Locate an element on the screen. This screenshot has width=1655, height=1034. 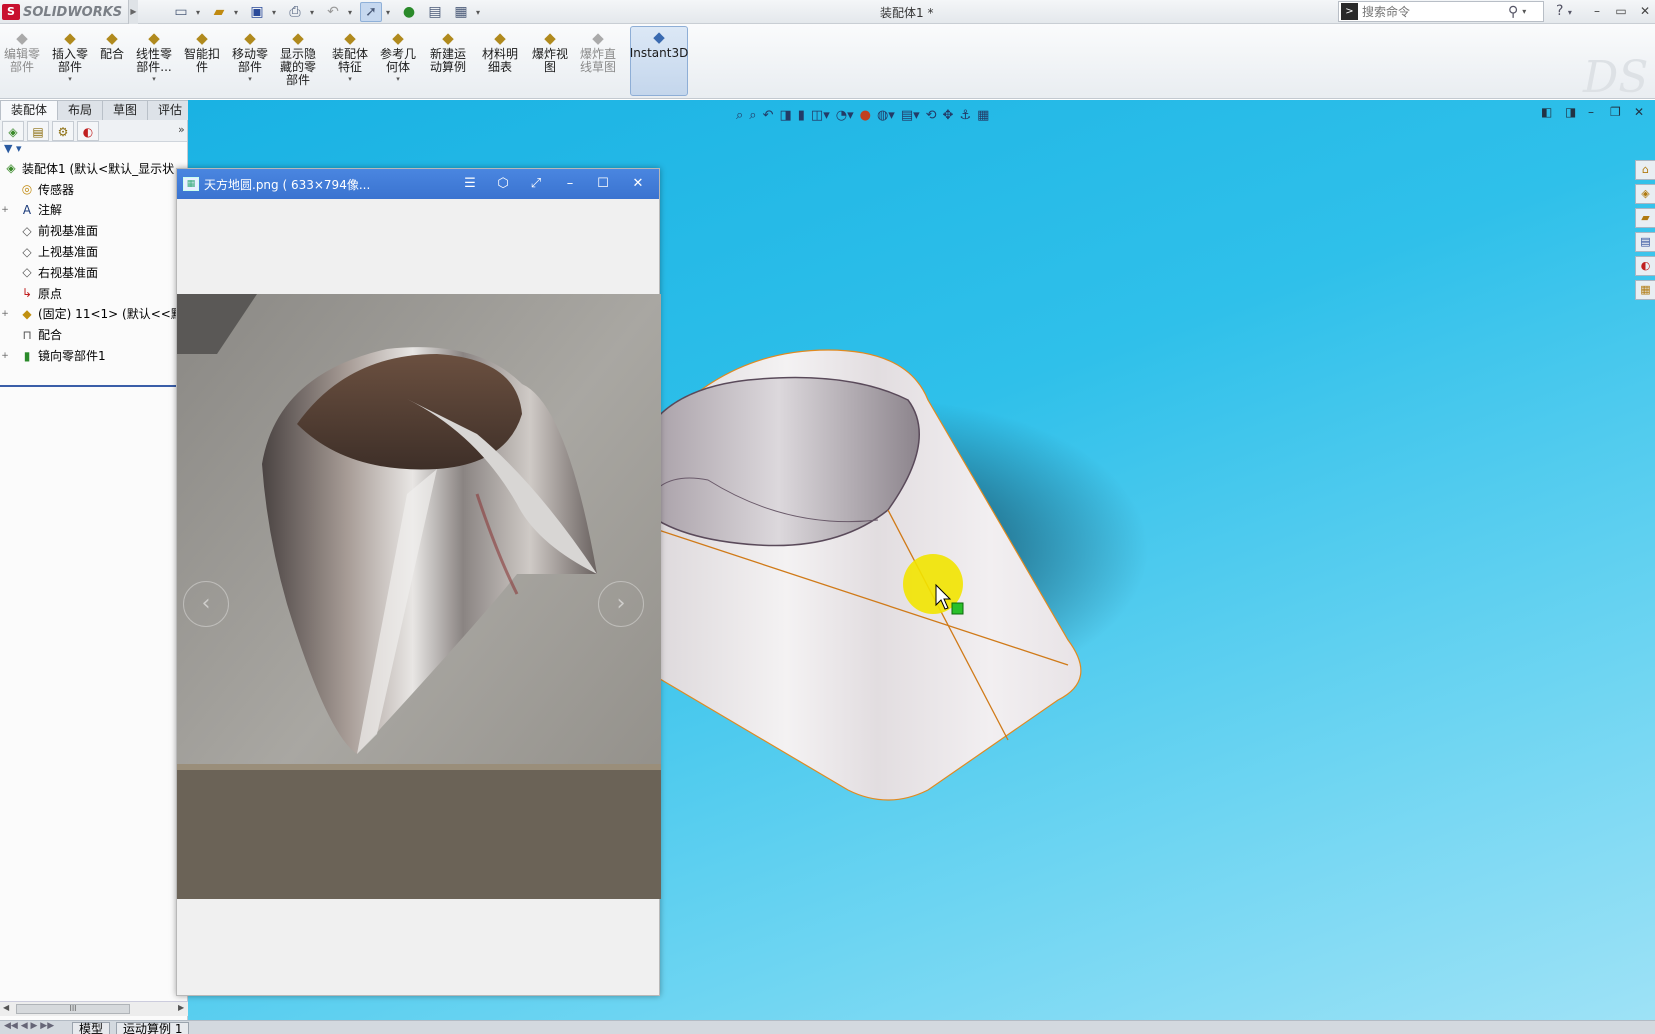
undo-icon: ↶ is located at coordinates (333, 12).